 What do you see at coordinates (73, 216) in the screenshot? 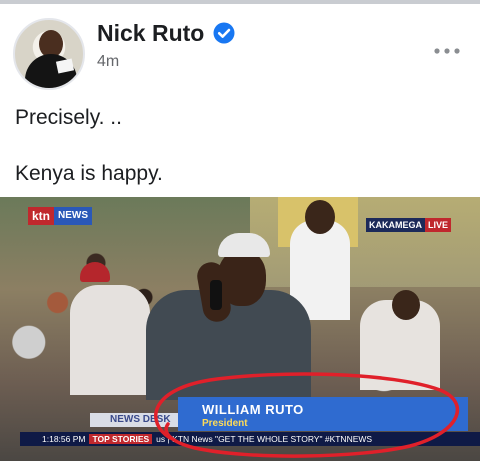
I see `ktn-logo-news: NEWS` at bounding box center [73, 216].